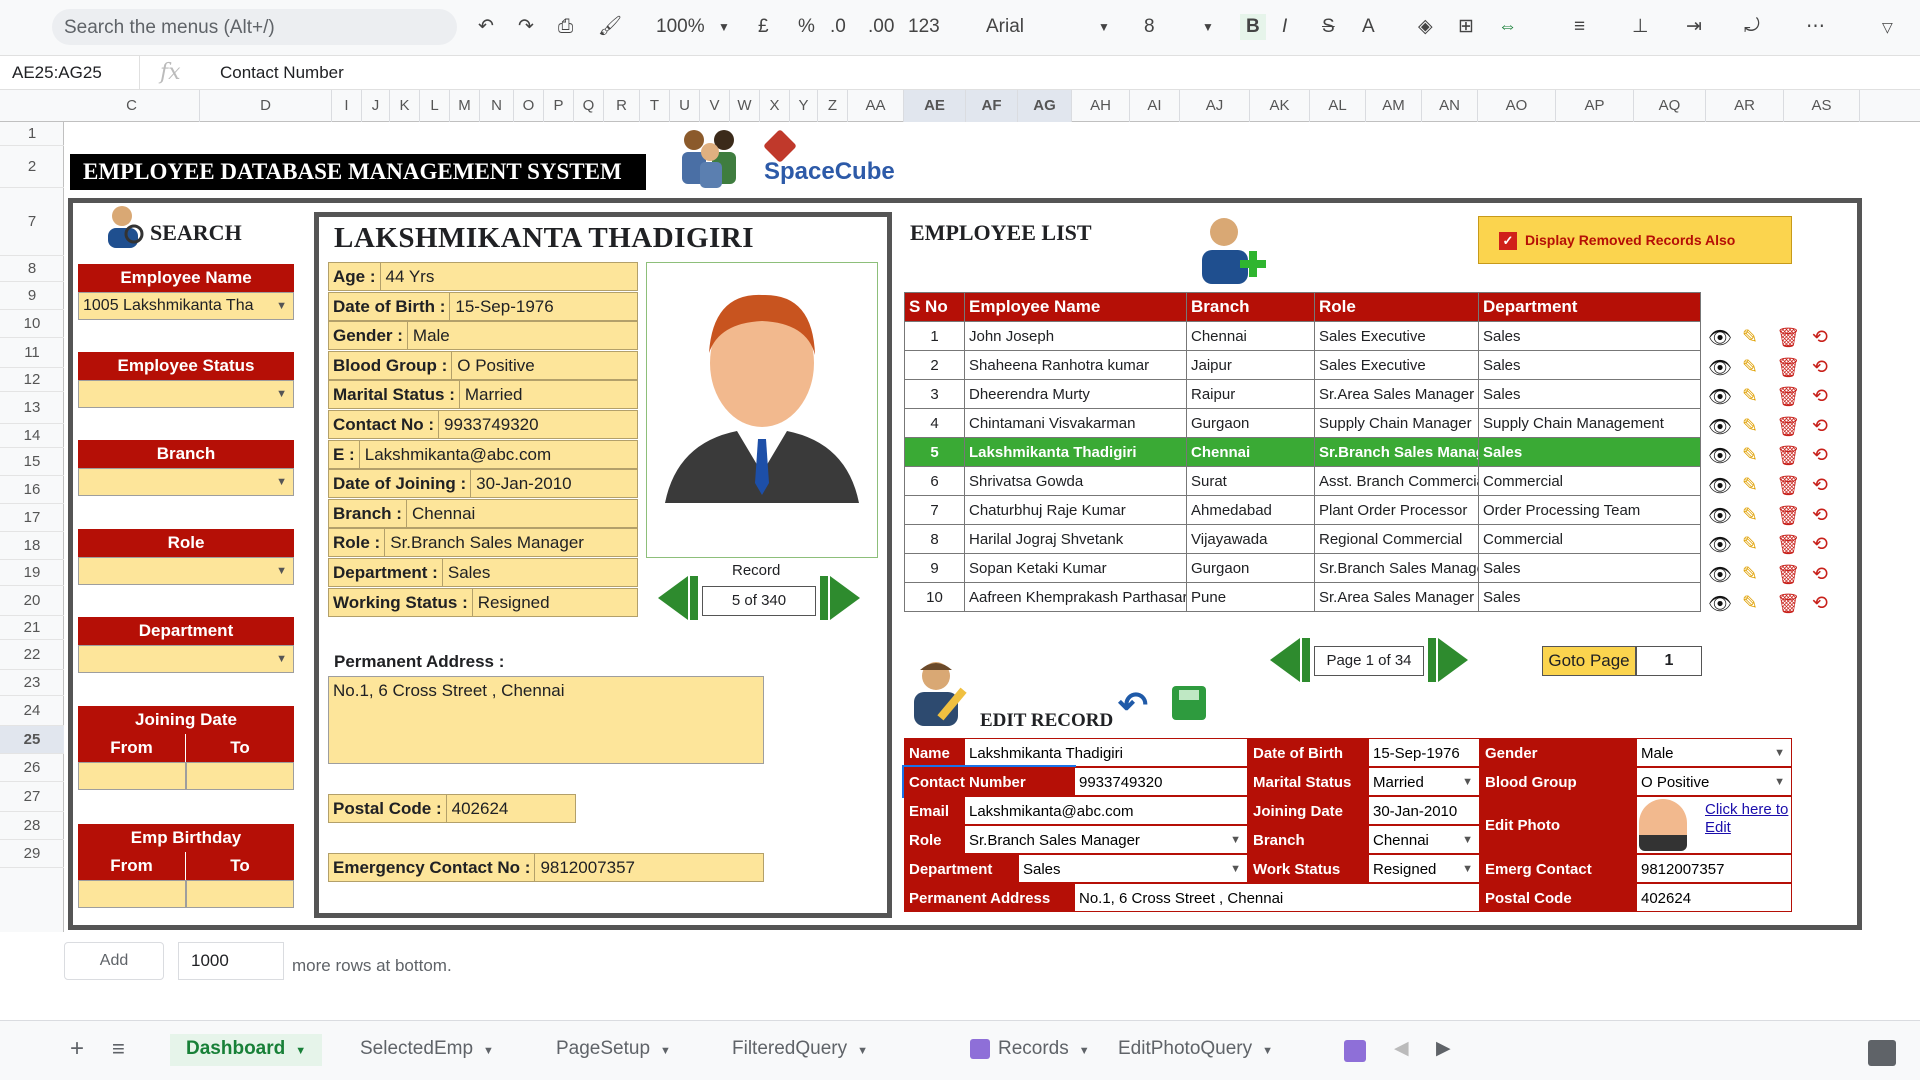 This screenshot has width=1920, height=1080. What do you see at coordinates (32, 353) in the screenshot?
I see `row-header-cell: 11` at bounding box center [32, 353].